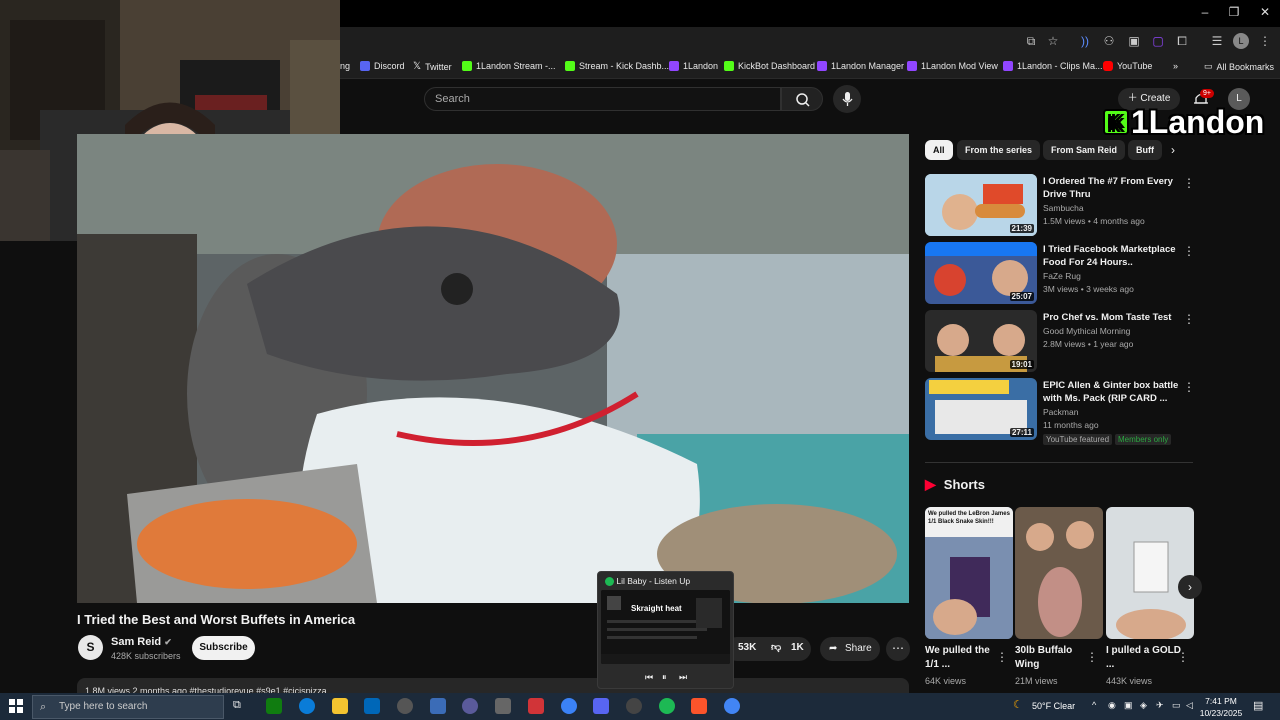 The image size is (1280, 720). Describe the element at coordinates (1190, 587) in the screenshot. I see `shorts-next-button: ›` at that location.